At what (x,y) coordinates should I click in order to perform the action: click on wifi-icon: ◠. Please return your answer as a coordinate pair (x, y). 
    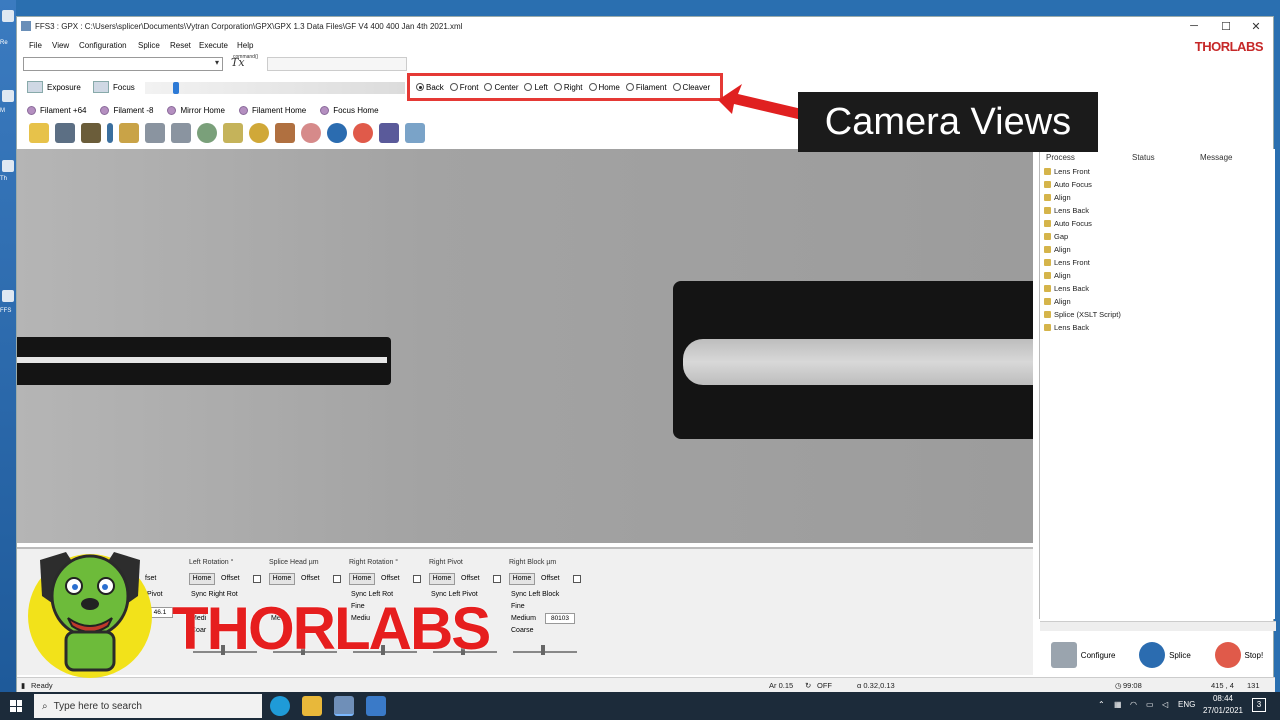
    Looking at the image, I should click on (1133, 704).